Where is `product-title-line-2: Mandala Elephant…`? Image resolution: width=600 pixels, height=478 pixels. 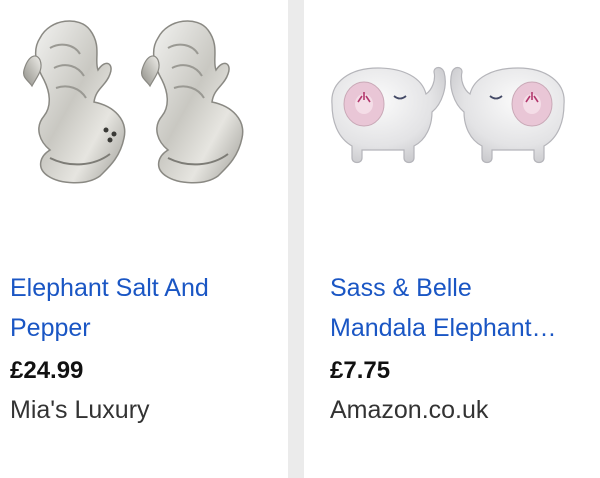
product-title-line-2: Mandala Elephant… is located at coordinates (443, 328).